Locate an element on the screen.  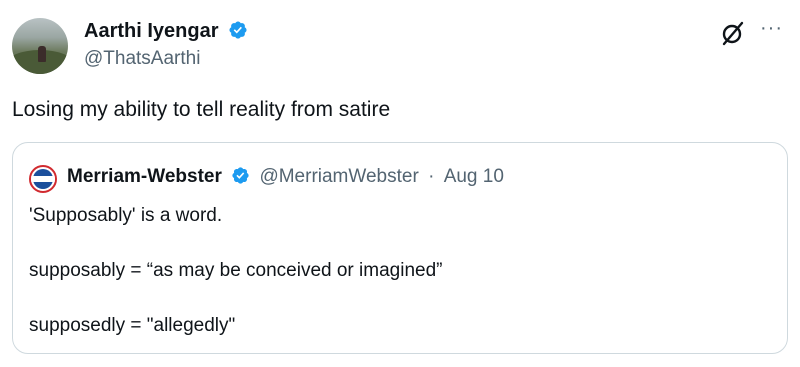
author-name-row: Aarthi Iyengar is located at coordinates (166, 31).